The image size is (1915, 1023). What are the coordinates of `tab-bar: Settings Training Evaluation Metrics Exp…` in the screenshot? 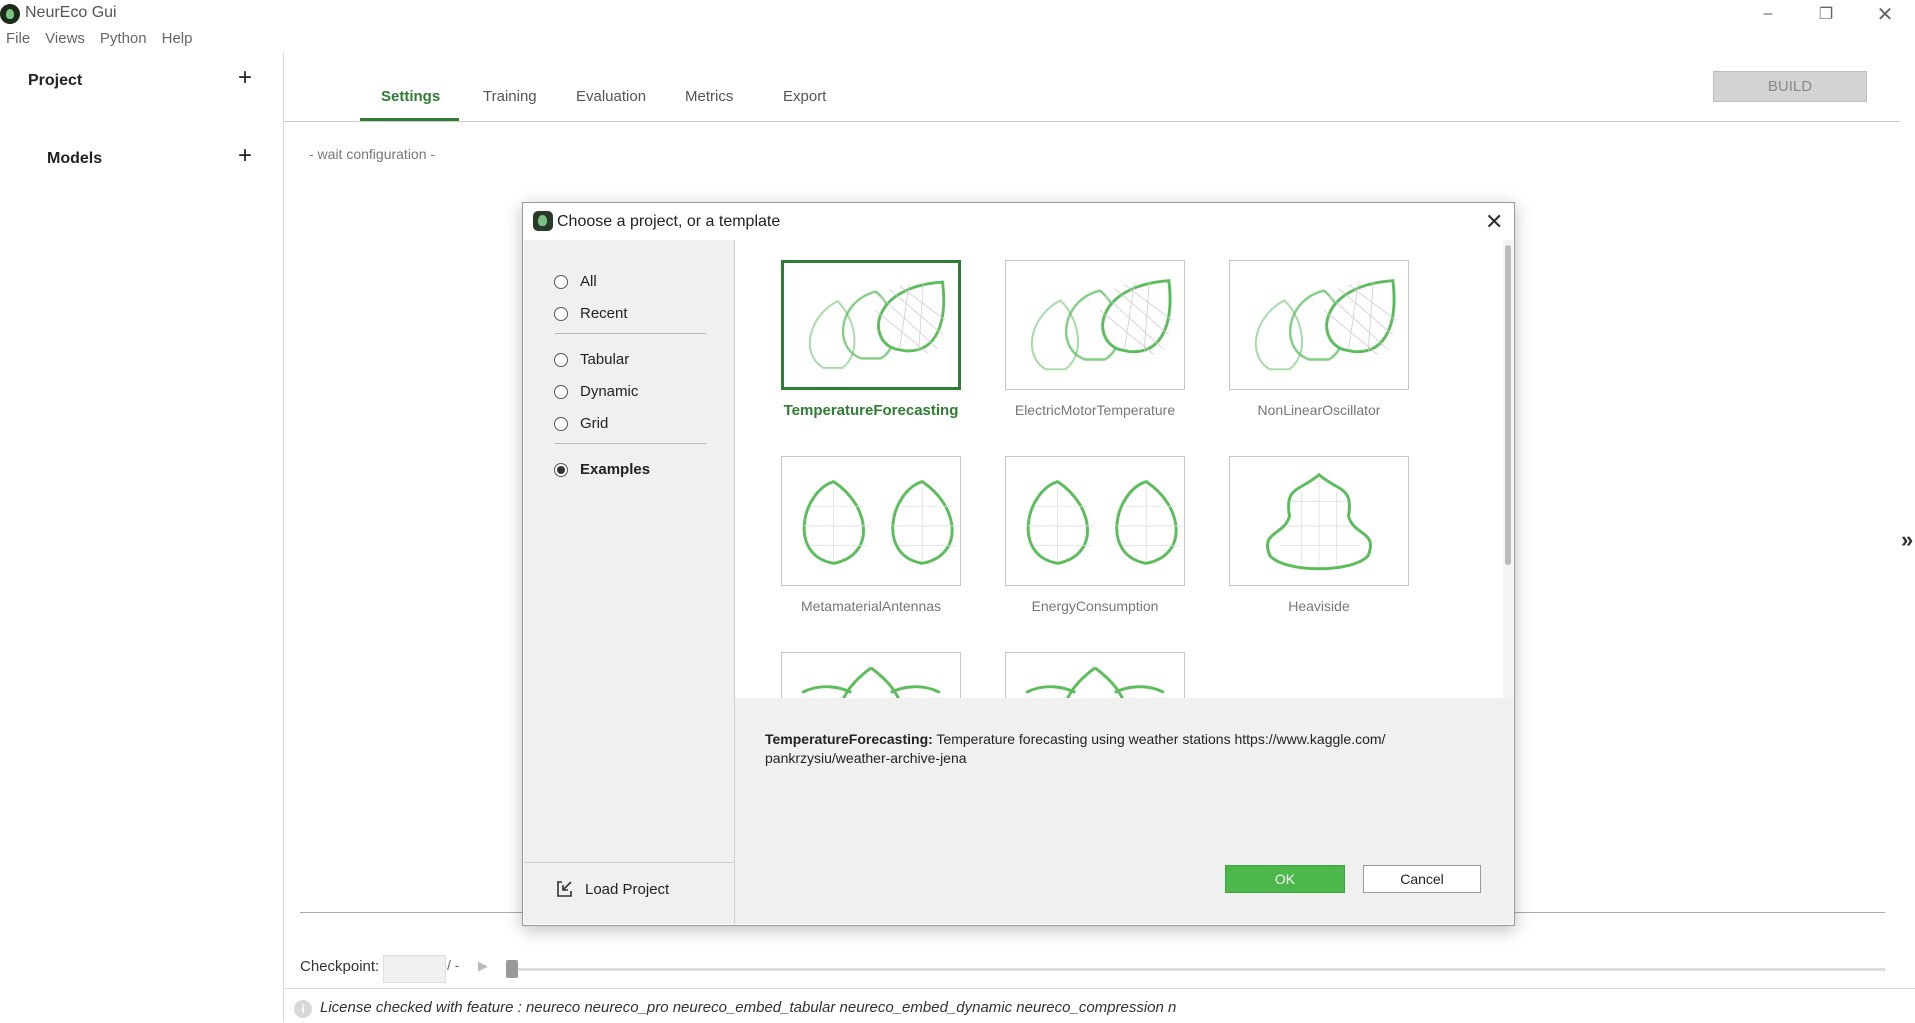 It's located at (1092, 87).